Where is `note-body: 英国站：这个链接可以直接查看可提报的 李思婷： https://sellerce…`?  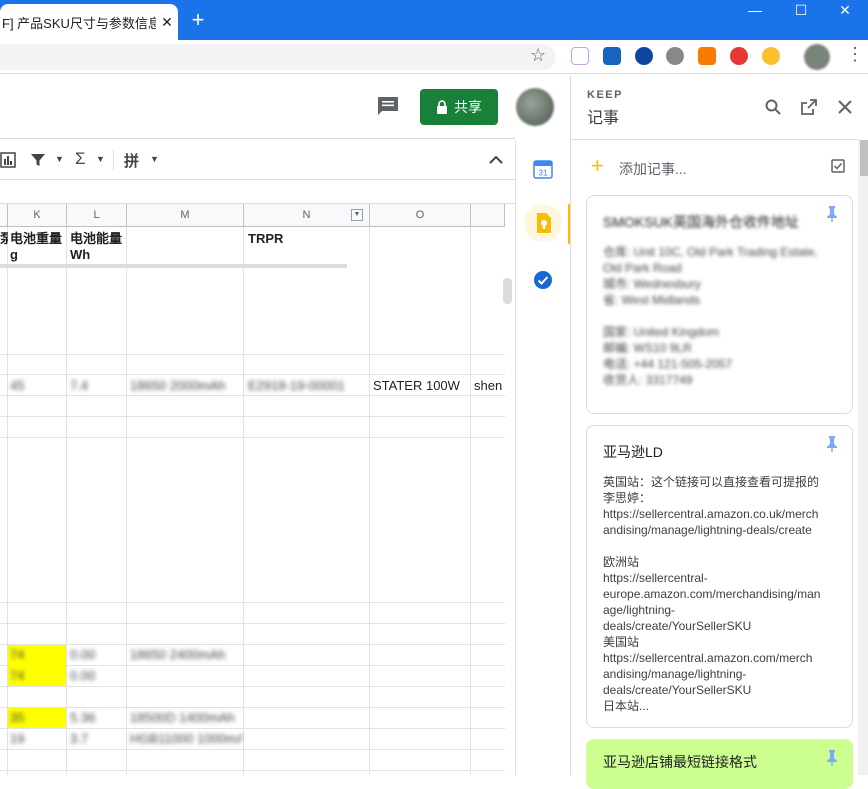
note-body: 英国站：这个链接可以直接查看可提报的 李思婷： https://sellerce… is located at coordinates (712, 594).